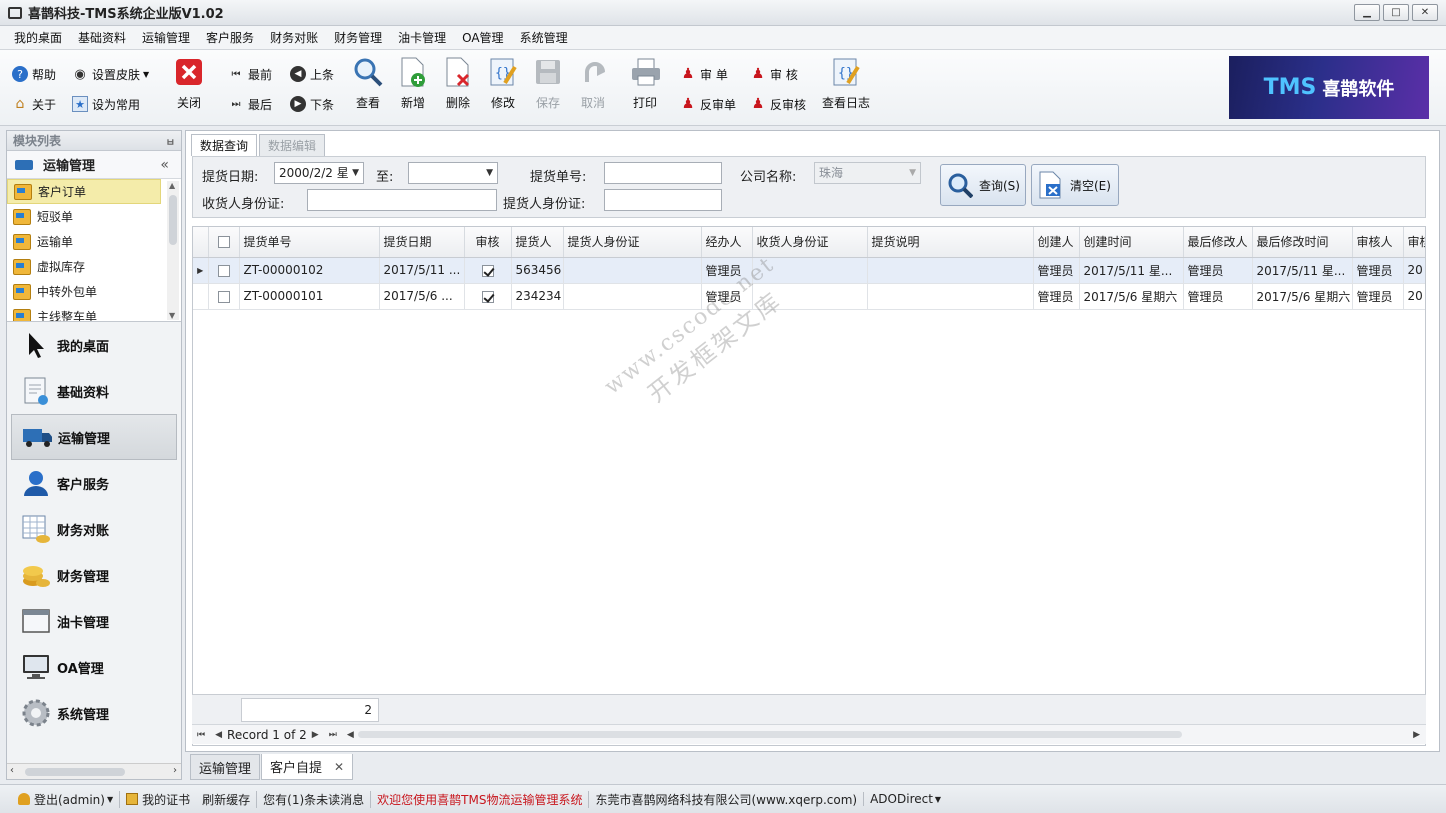  I want to click on about-button: ⌂ 关于, so click(34, 104).